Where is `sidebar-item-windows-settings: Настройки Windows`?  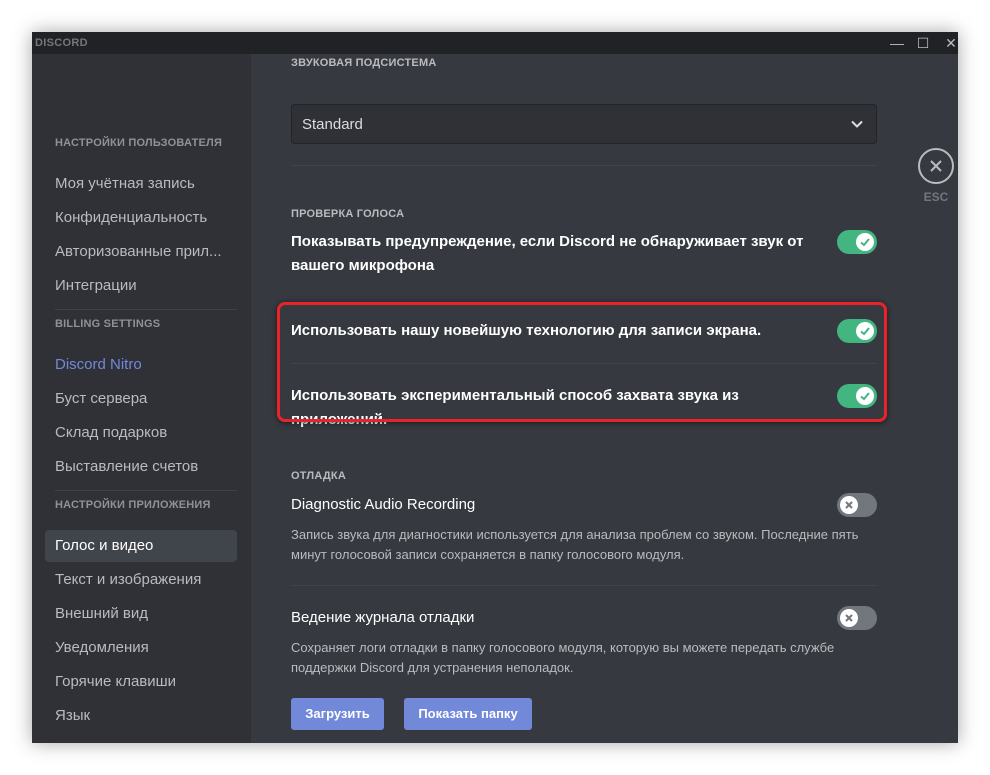 sidebar-item-windows-settings: Настройки Windows is located at coordinates (141, 738).